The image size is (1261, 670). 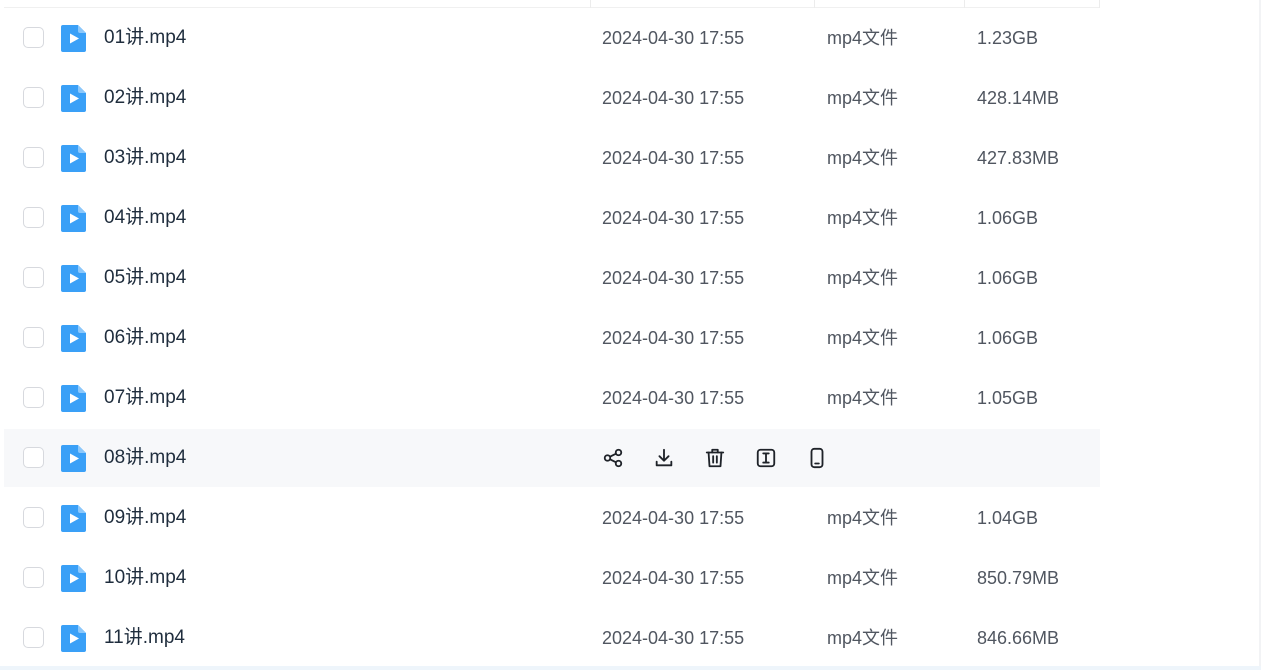 What do you see at coordinates (145, 578) in the screenshot?
I see `file-name: 10讲.mp4` at bounding box center [145, 578].